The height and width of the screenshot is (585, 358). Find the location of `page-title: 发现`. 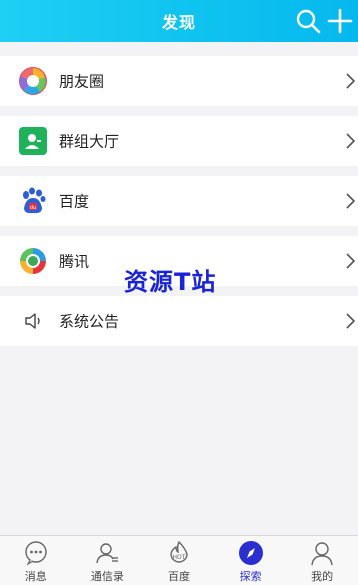

page-title: 发现 is located at coordinates (178, 22).